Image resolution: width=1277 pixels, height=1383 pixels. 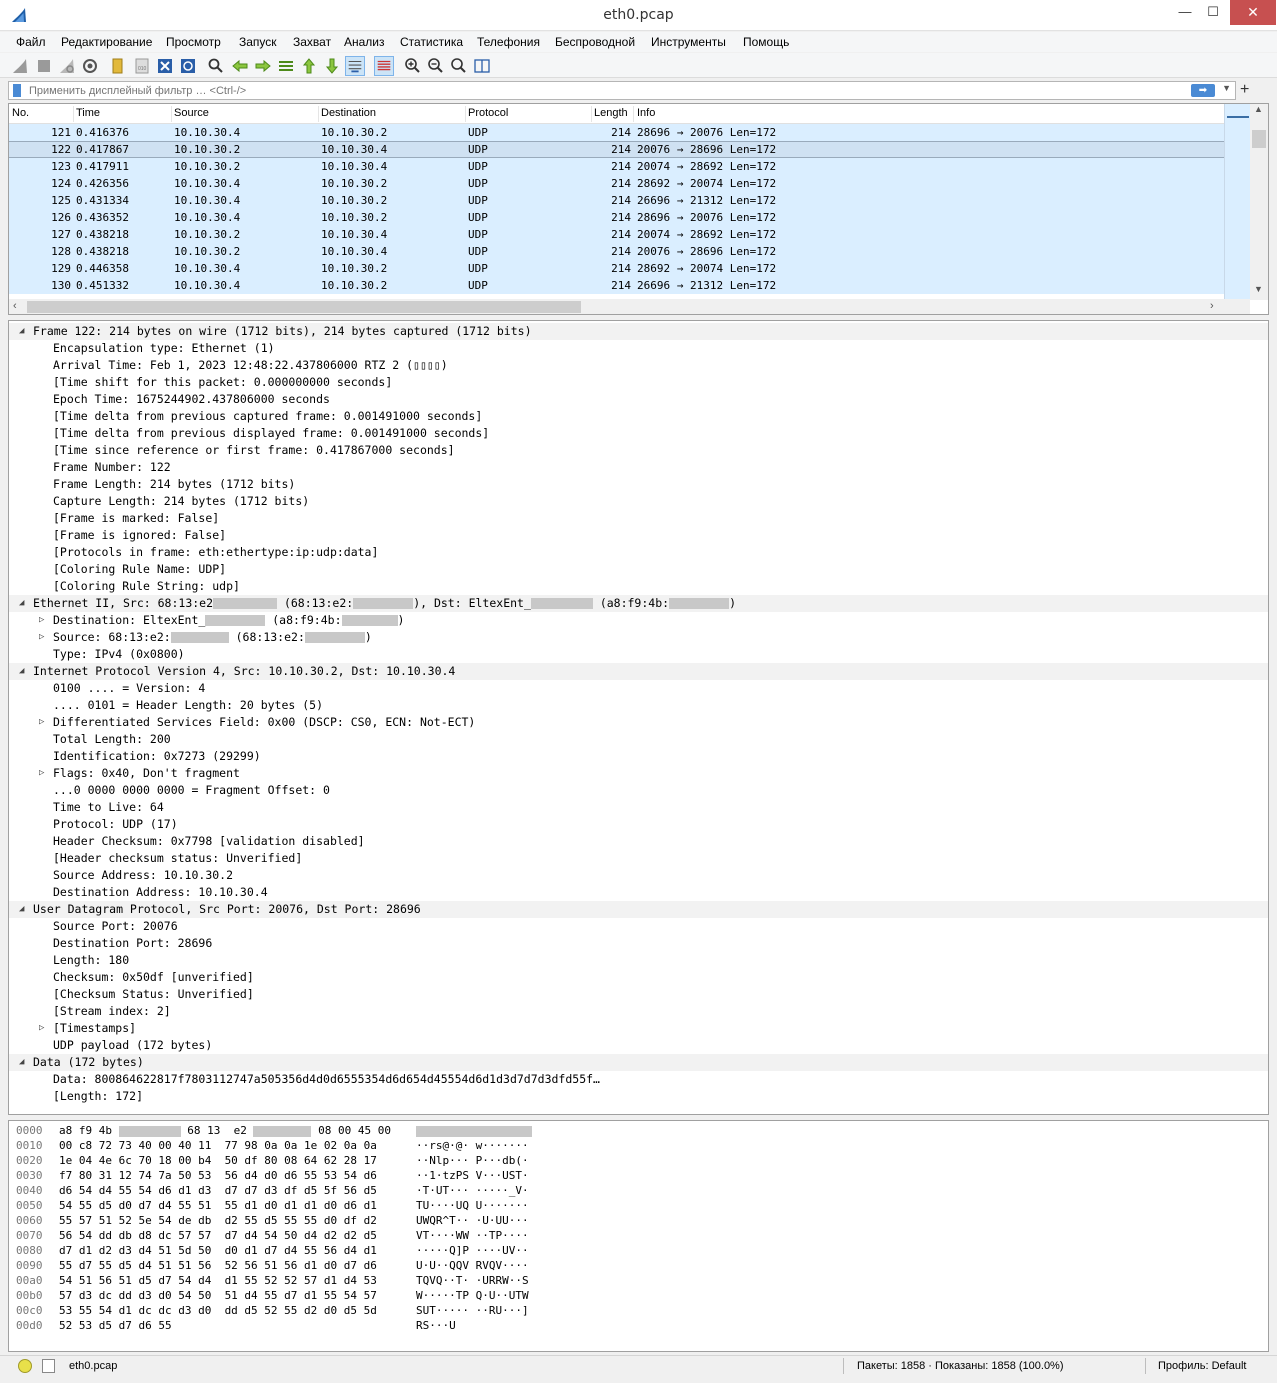 What do you see at coordinates (348, 113) in the screenshot?
I see `column-header-destination: Destination` at bounding box center [348, 113].